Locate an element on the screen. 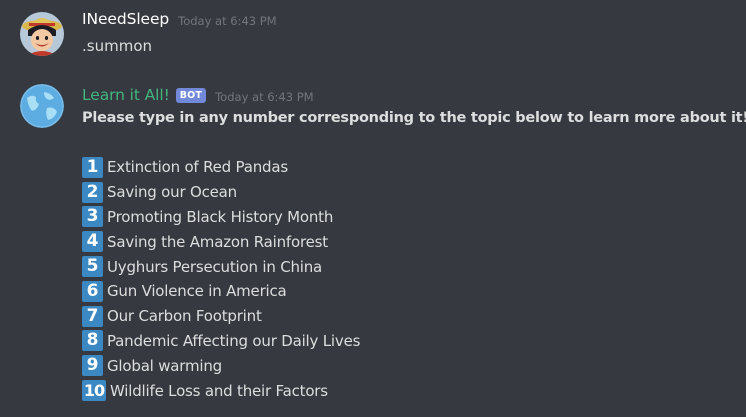 This screenshot has width=746, height=417. bot-avatar is located at coordinates (42, 106).